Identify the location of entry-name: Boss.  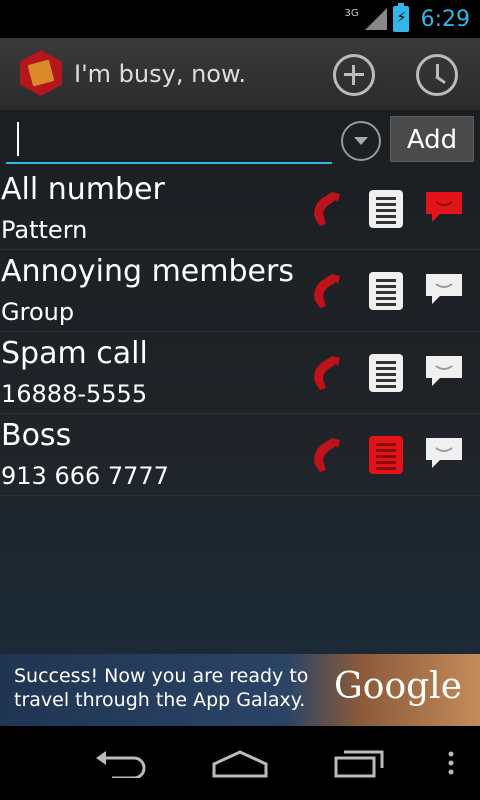
(36, 435).